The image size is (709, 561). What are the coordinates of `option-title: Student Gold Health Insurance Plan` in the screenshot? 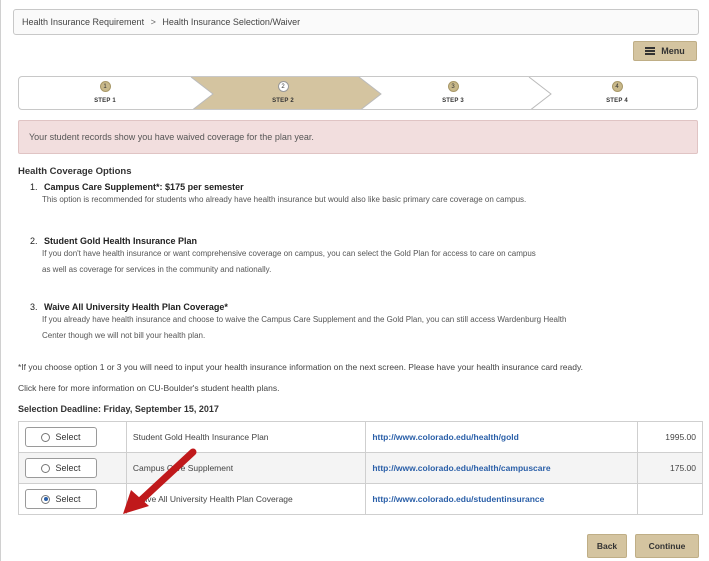 It's located at (121, 241).